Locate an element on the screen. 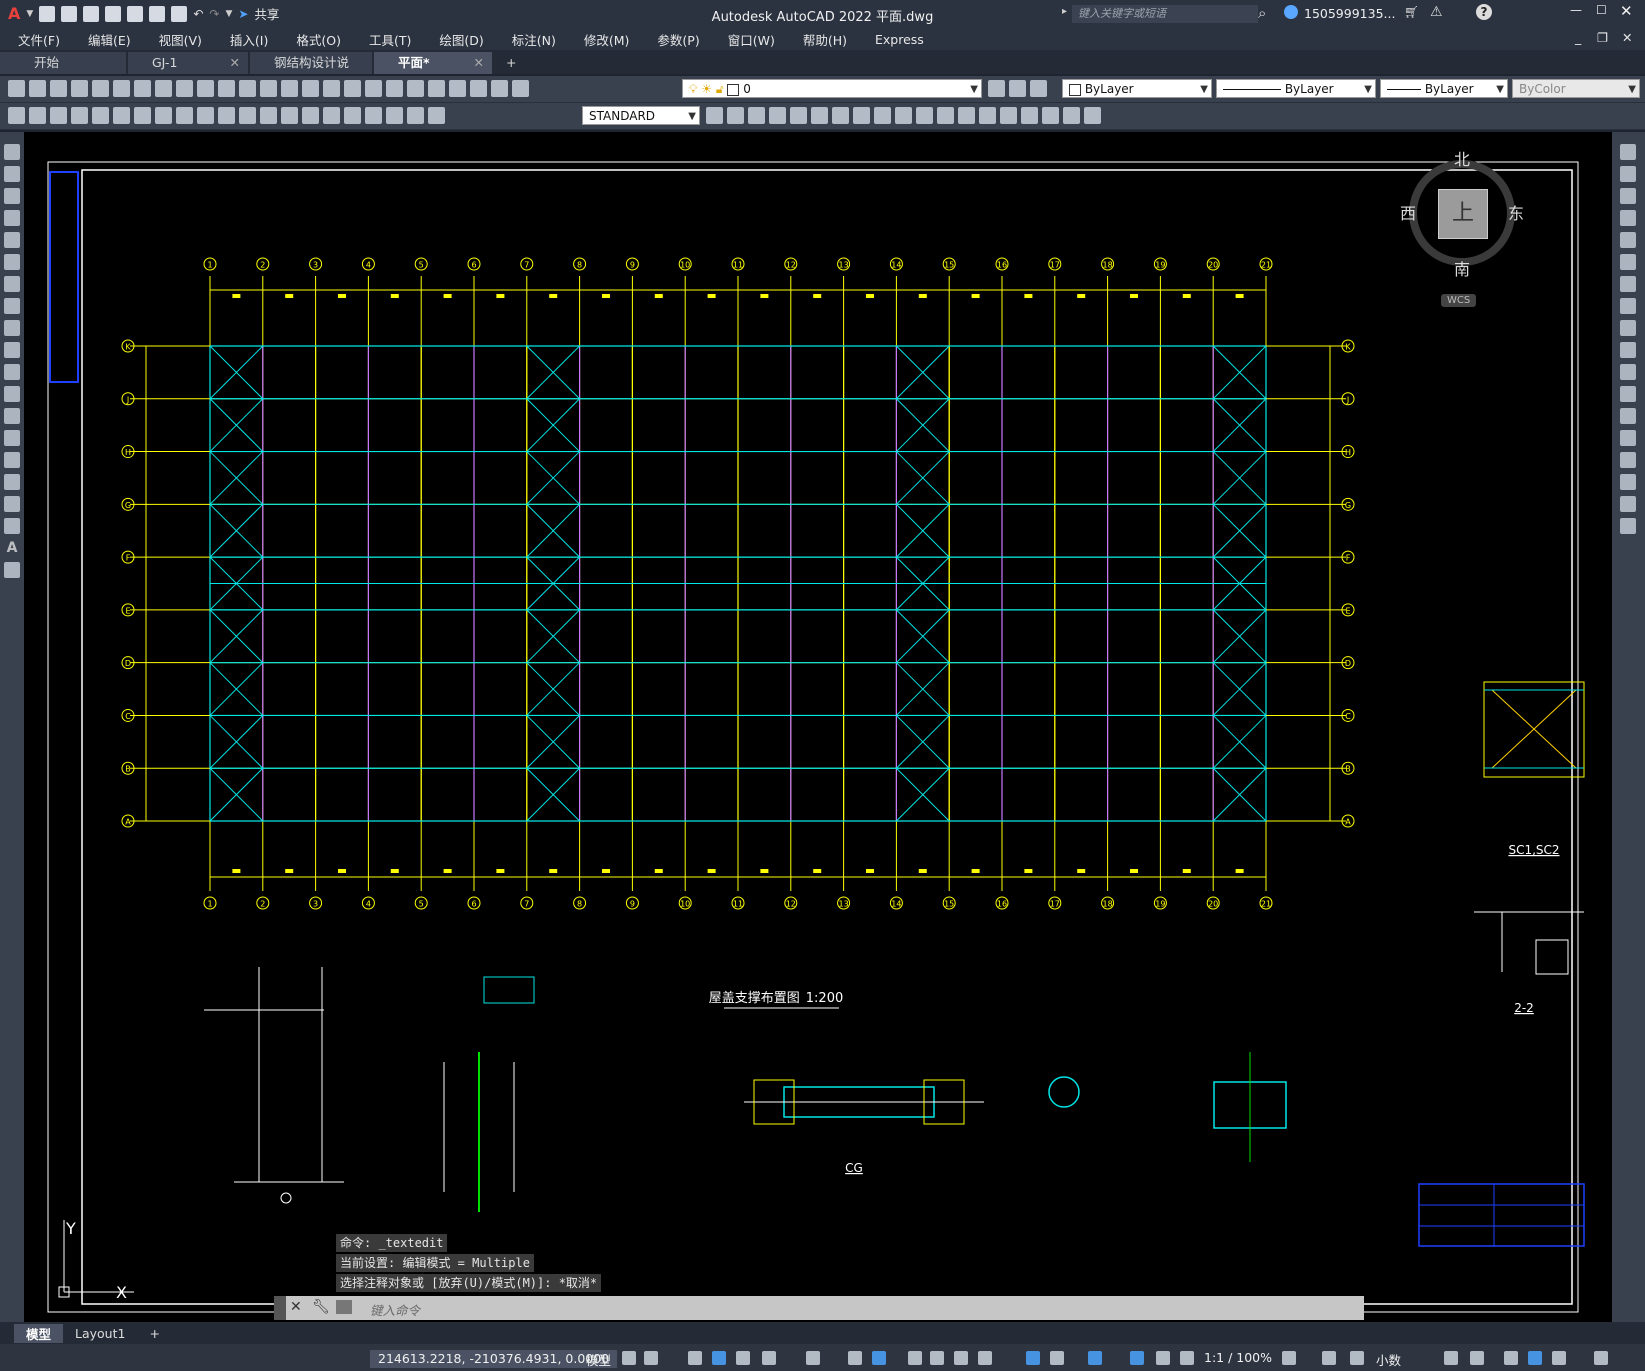 This screenshot has width=1645, height=1371. dynamic-input-icon is located at coordinates (719, 1358).